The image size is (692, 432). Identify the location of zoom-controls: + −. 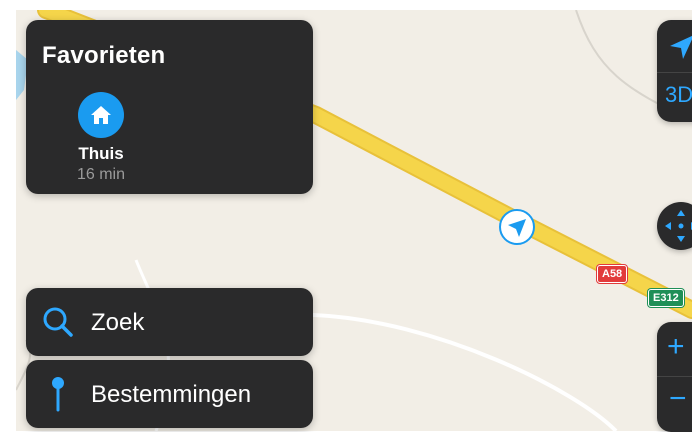
(674, 377).